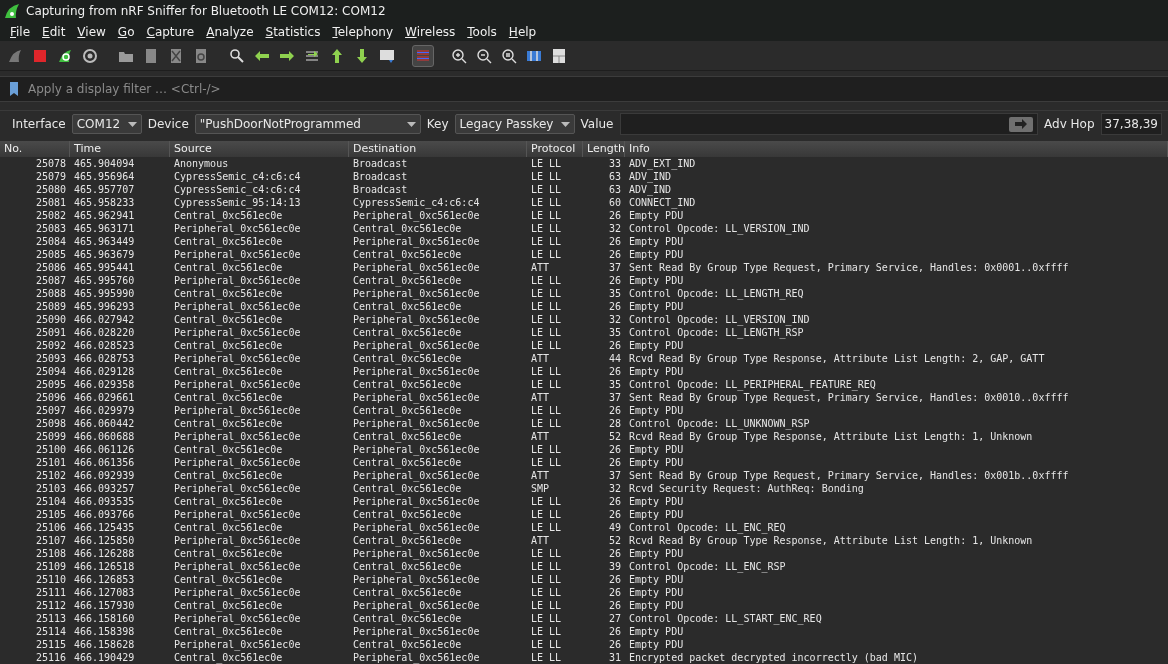 The height and width of the screenshot is (664, 1168). Describe the element at coordinates (50, 228) in the screenshot. I see `table-cell-text: 25083` at that location.